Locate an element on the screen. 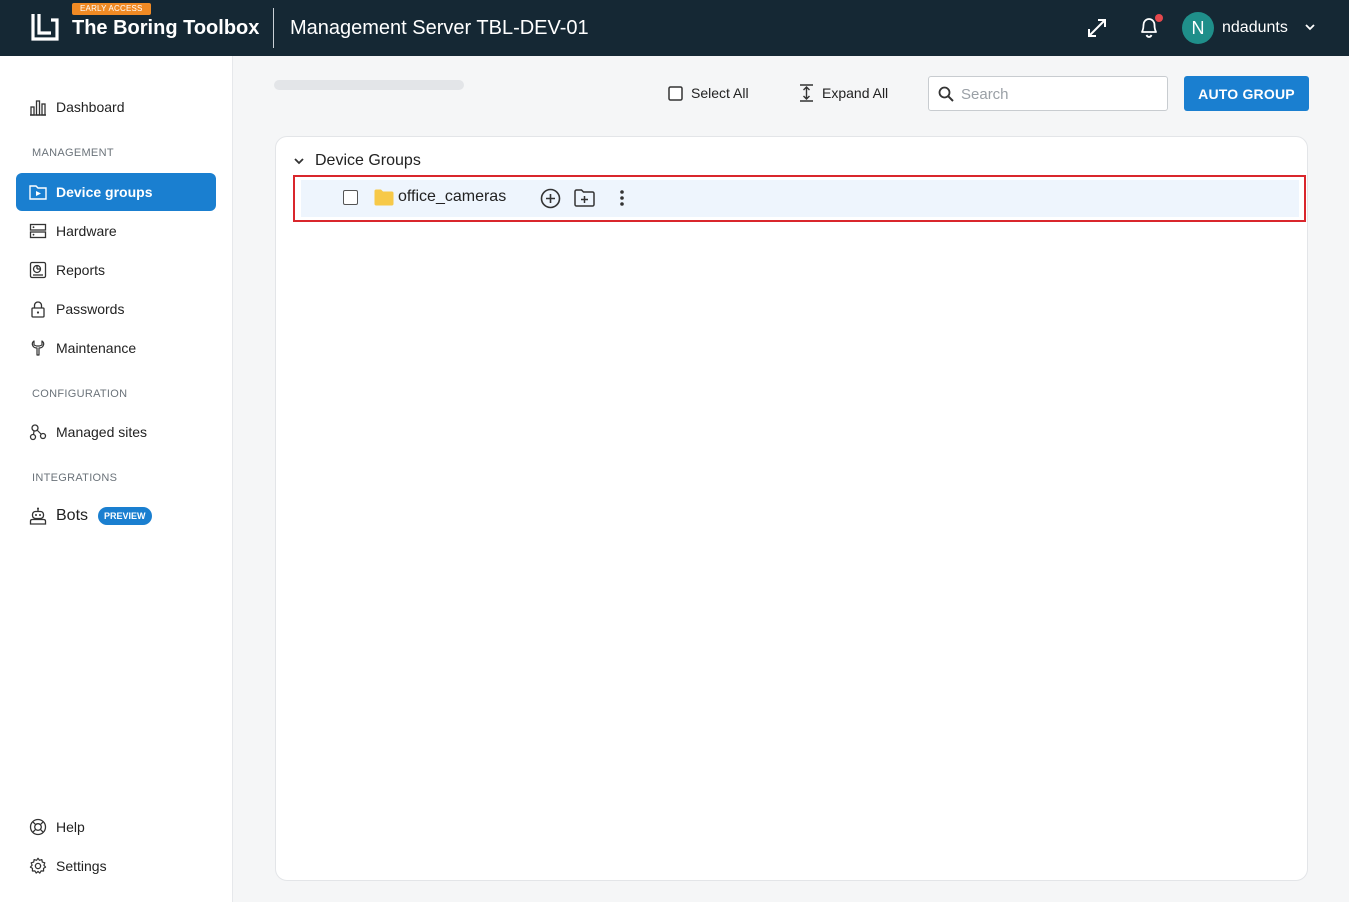  sidebar-item-device-groups: Device groups is located at coordinates (116, 192).